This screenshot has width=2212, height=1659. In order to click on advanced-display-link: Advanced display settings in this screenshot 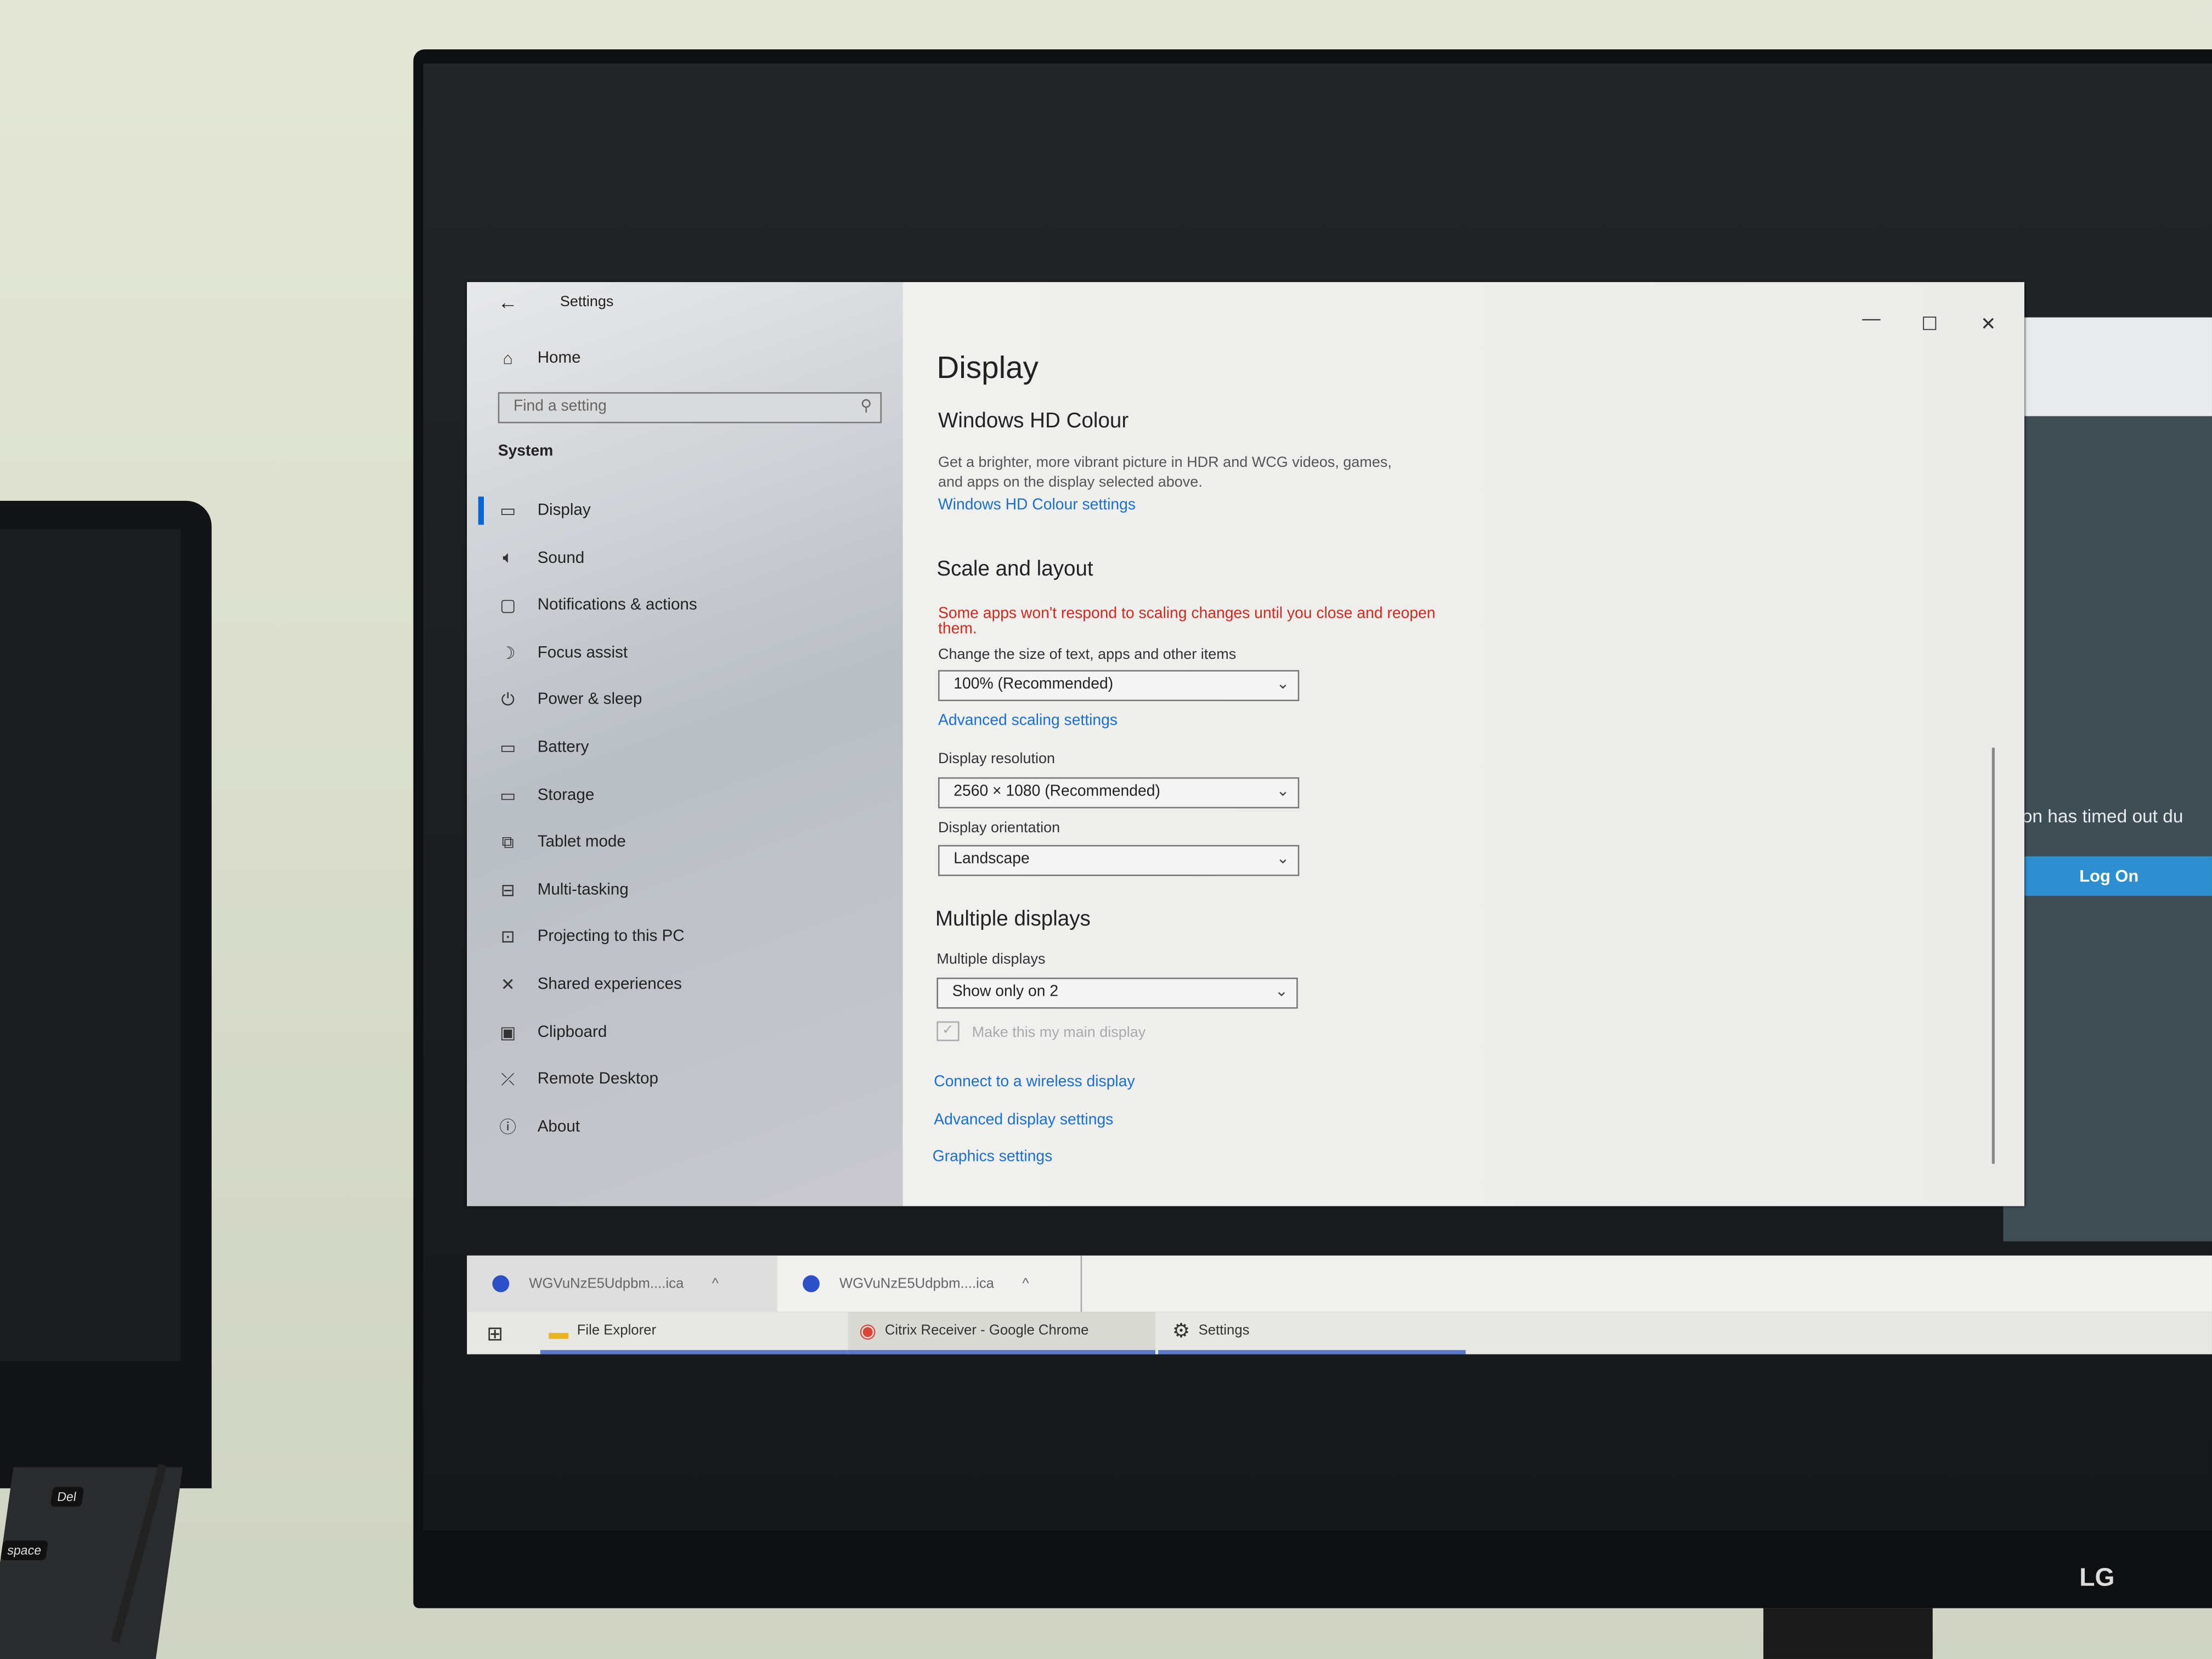, I will do `click(1024, 1120)`.